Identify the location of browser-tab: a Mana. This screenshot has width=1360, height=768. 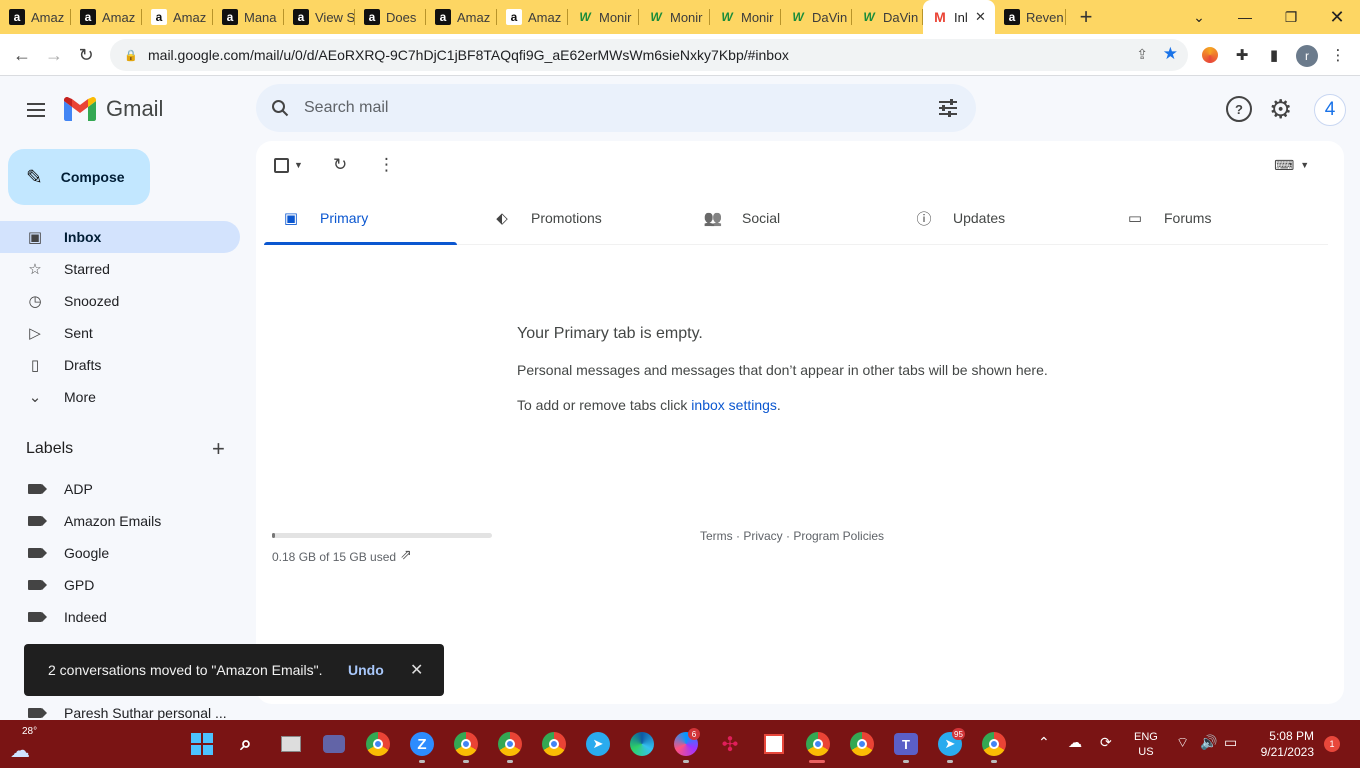
(248, 17).